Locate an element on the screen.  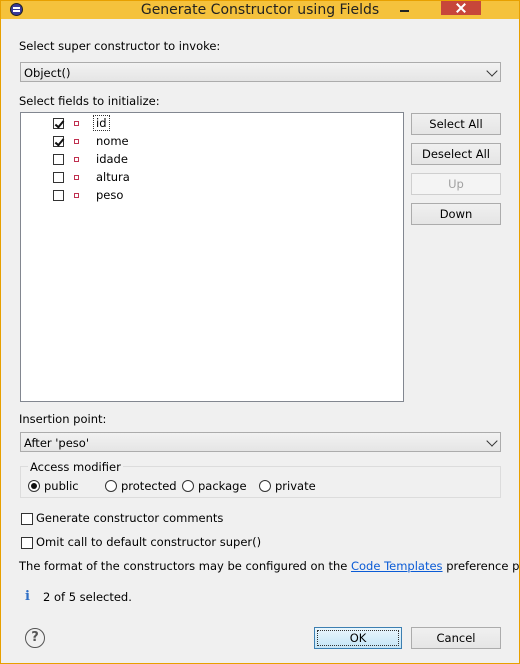
selection-status: 2 of 5 selected. is located at coordinates (87, 597).